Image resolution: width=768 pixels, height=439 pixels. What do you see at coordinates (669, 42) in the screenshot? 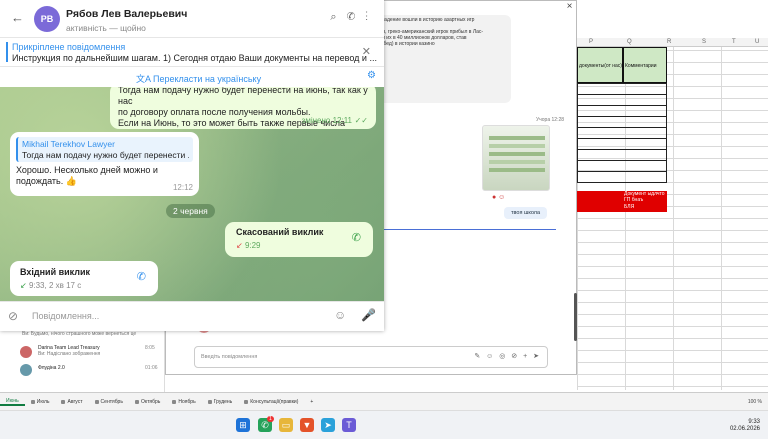
I see `column-label: R` at bounding box center [669, 42].